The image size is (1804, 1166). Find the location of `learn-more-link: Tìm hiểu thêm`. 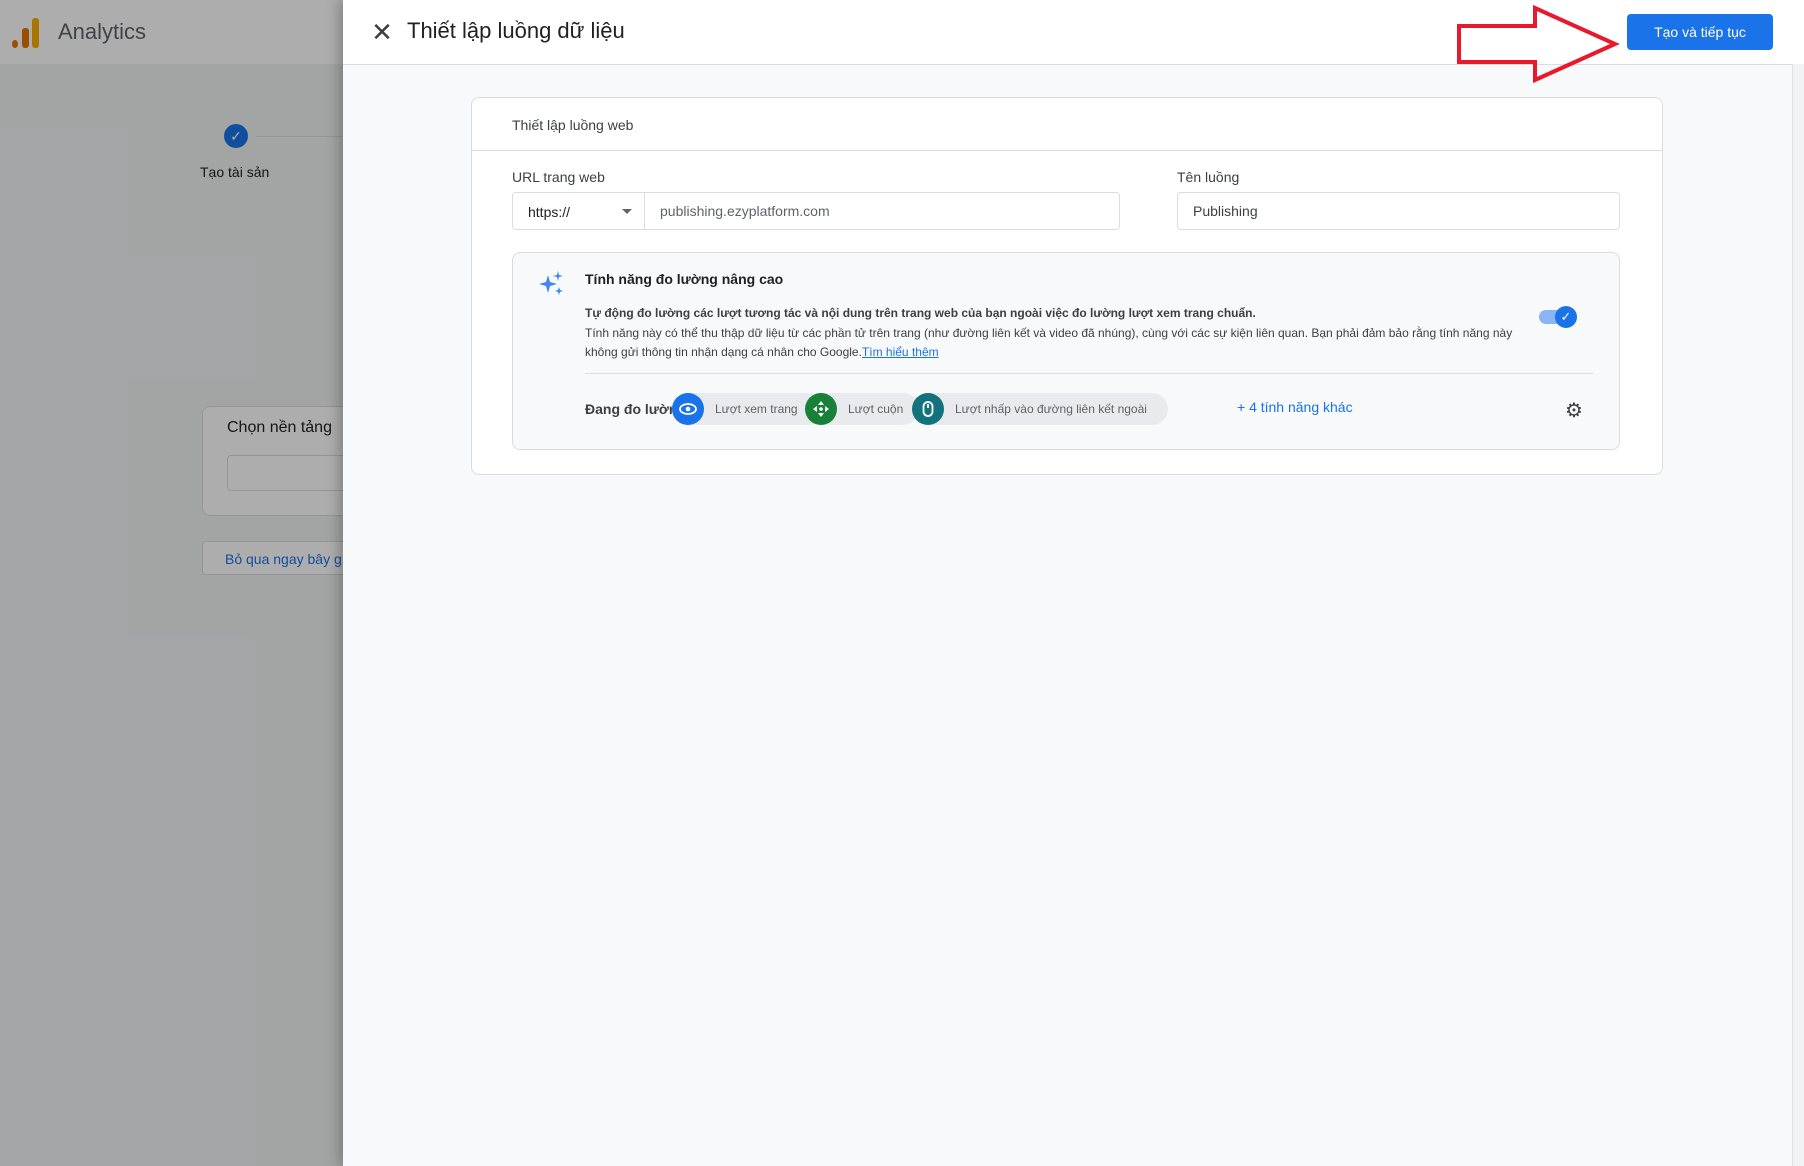

learn-more-link: Tìm hiểu thêm is located at coordinates (900, 352).